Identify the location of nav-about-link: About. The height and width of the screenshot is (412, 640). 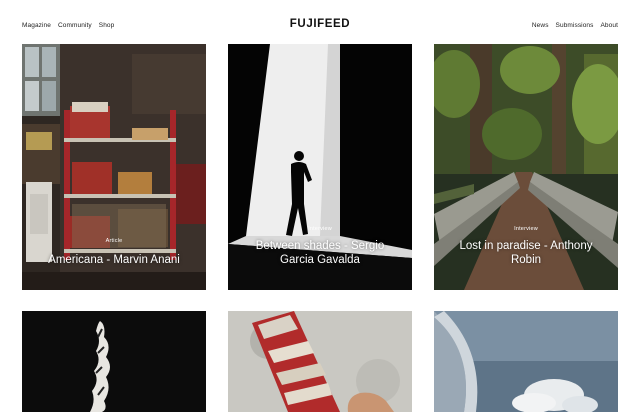
(610, 25).